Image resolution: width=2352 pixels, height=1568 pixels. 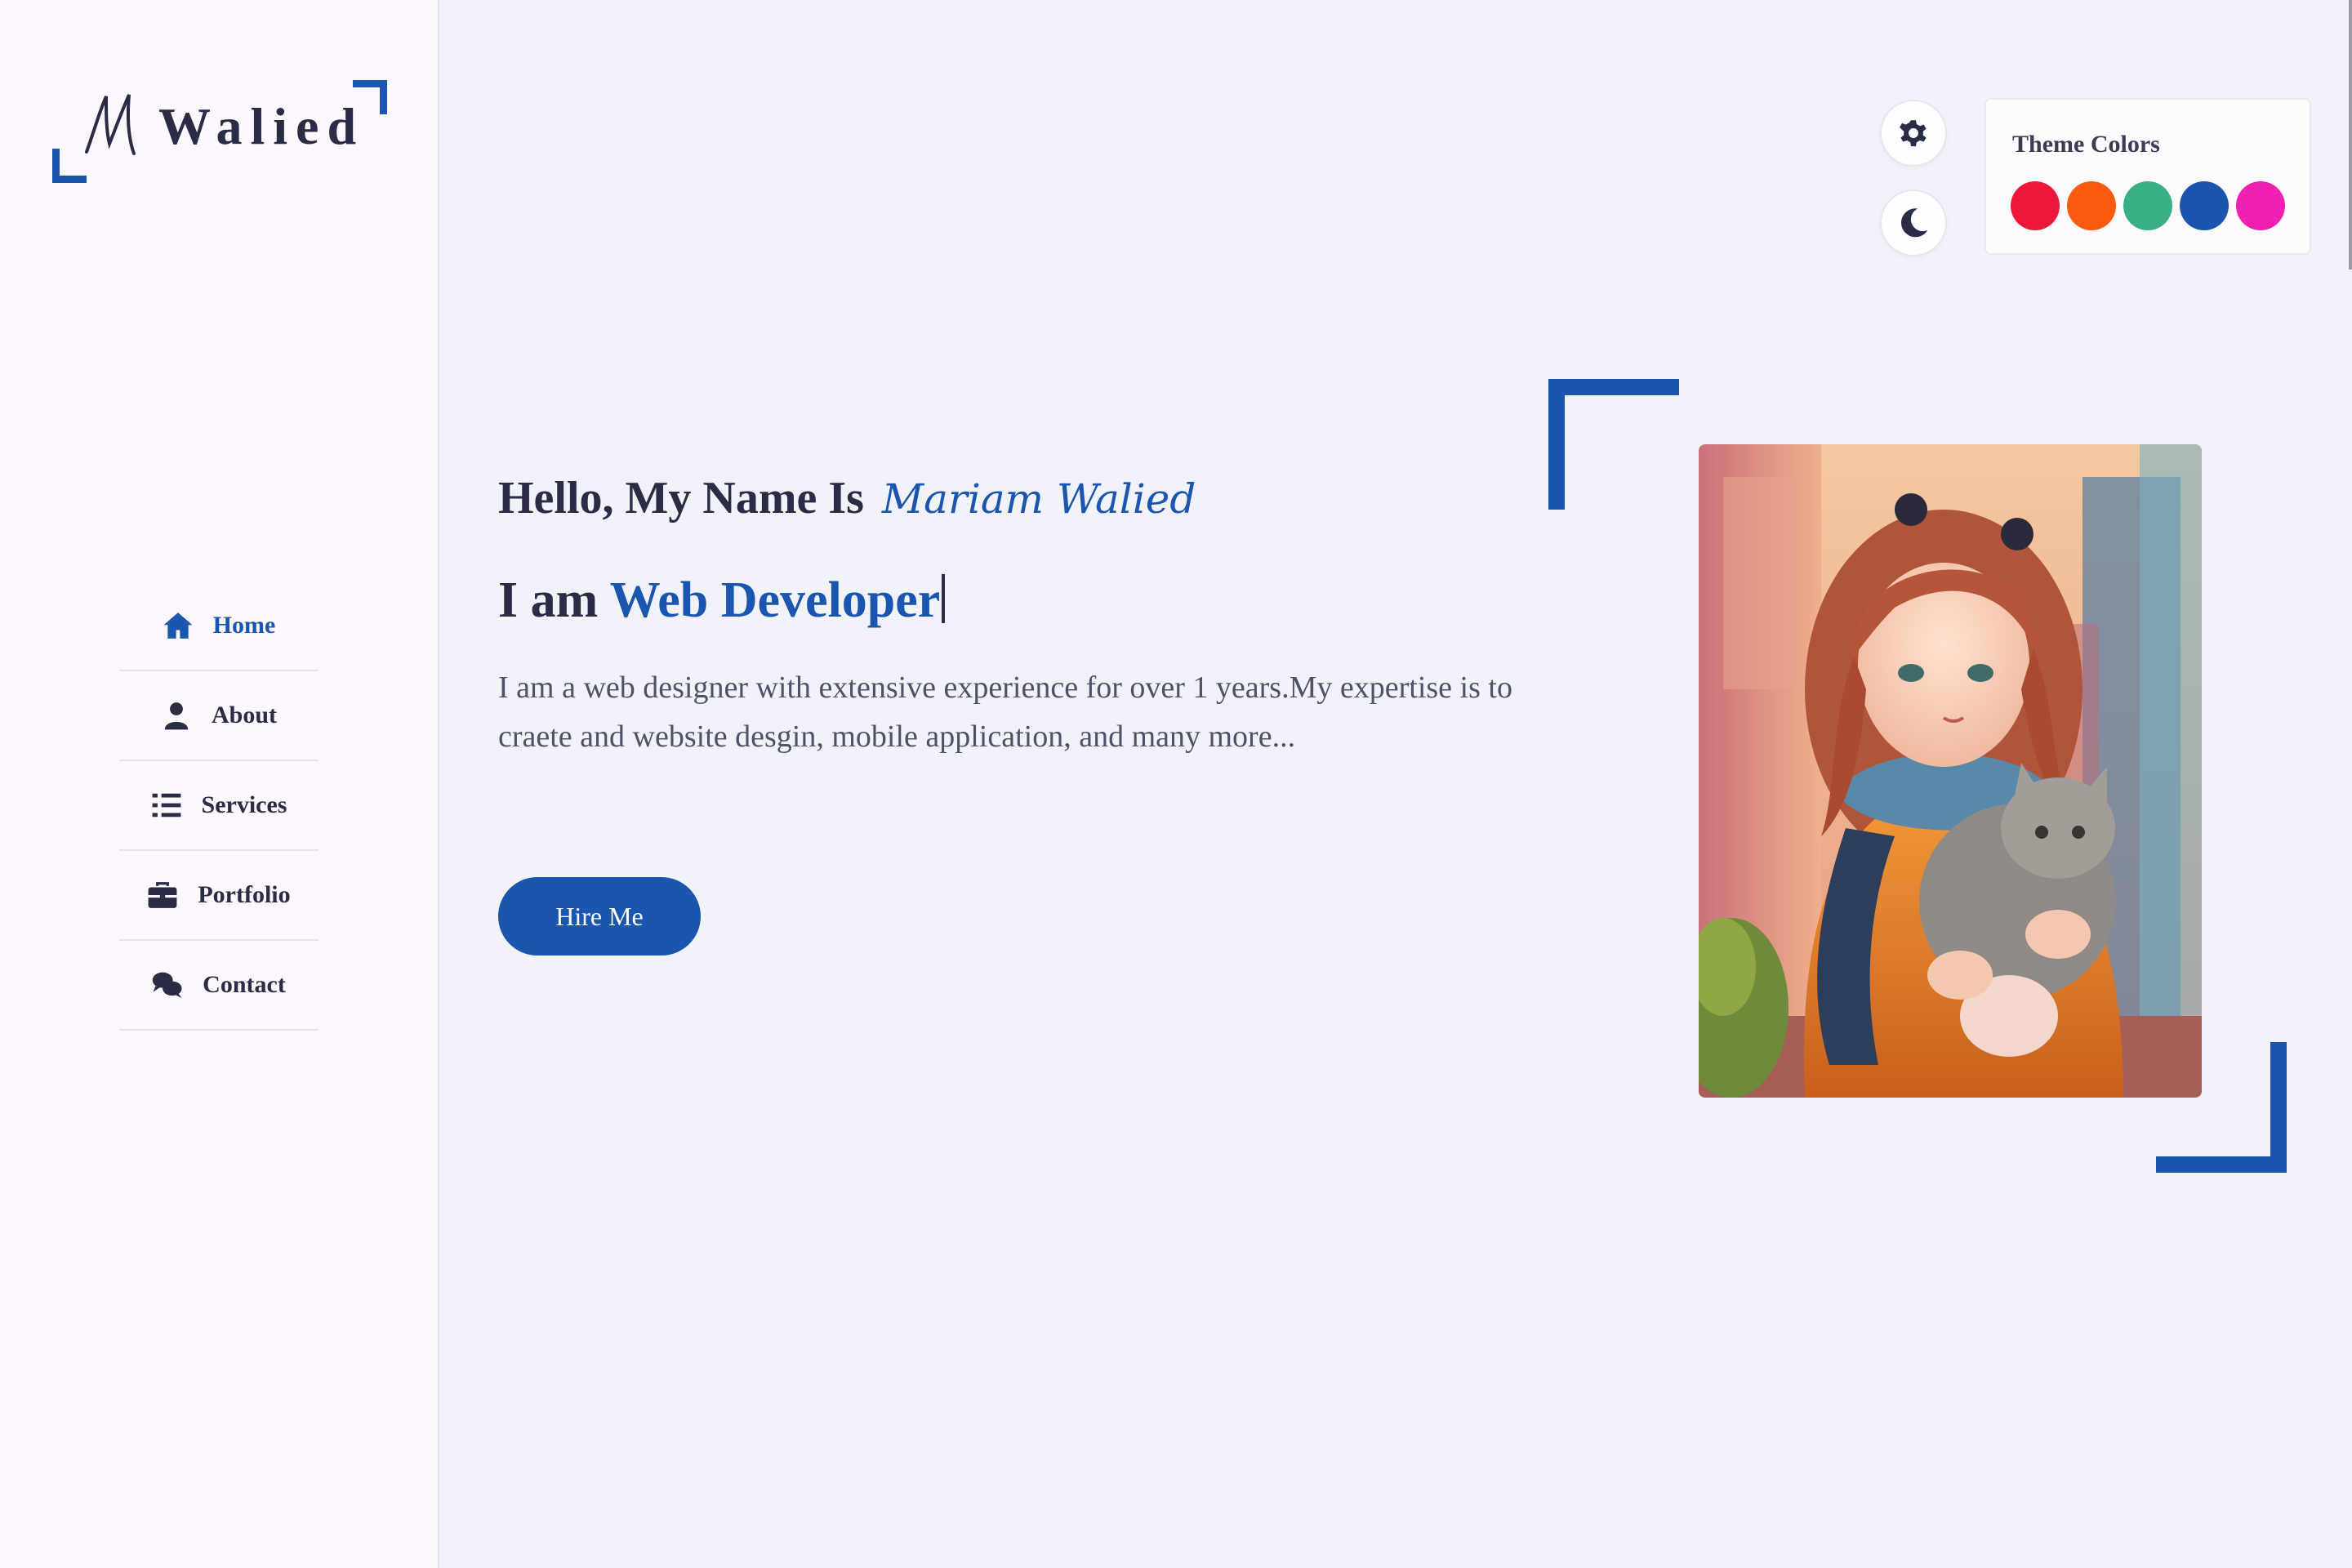 I want to click on color-swatch-red, so click(x=2035, y=205).